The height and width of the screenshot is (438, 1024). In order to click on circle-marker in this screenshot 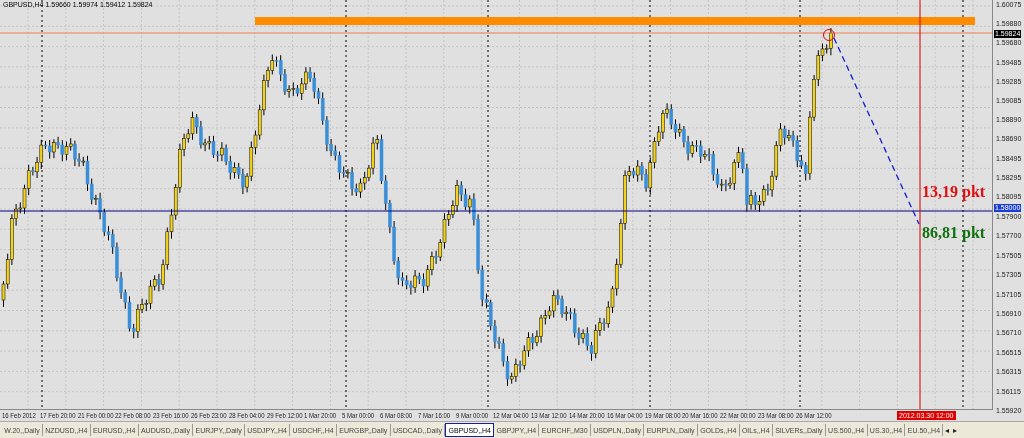, I will do `click(829, 35)`.